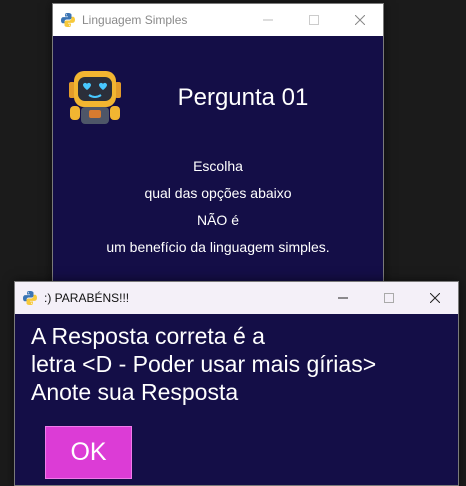 The image size is (466, 486). Describe the element at coordinates (135, 392) in the screenshot. I see `message-line: Anote sua Resposta` at that location.